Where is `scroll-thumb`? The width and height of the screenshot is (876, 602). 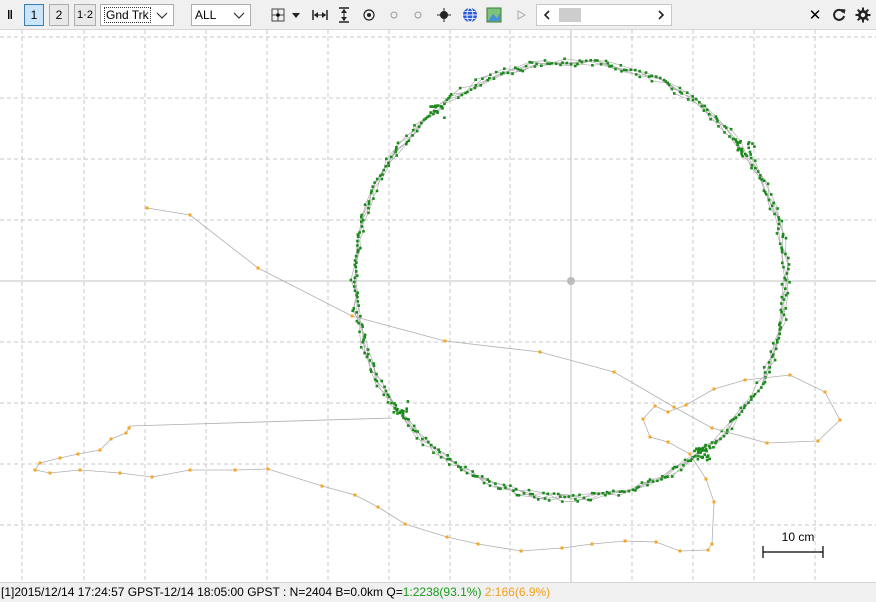
scroll-thumb is located at coordinates (570, 15).